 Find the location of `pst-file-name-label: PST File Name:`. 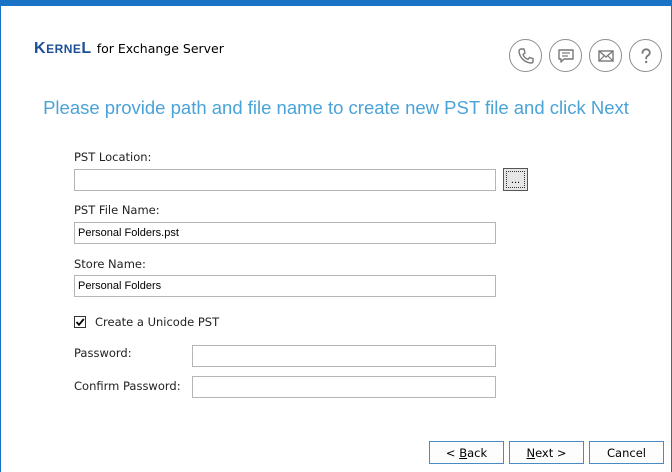

pst-file-name-label: PST File Name: is located at coordinates (117, 210).